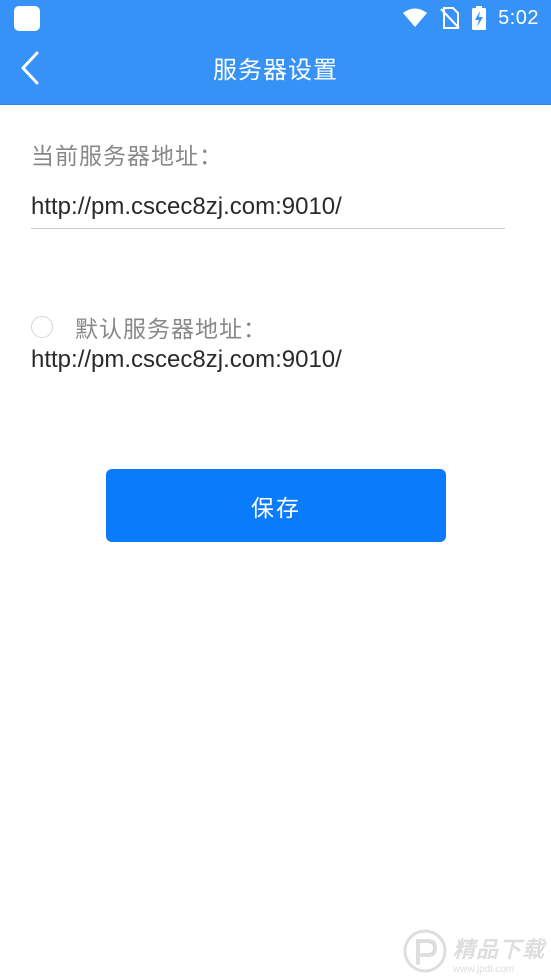 This screenshot has height=979, width=551. Describe the element at coordinates (186, 359) in the screenshot. I see `default-server-url: http://pm.cscec8zj.com:9010/` at that location.